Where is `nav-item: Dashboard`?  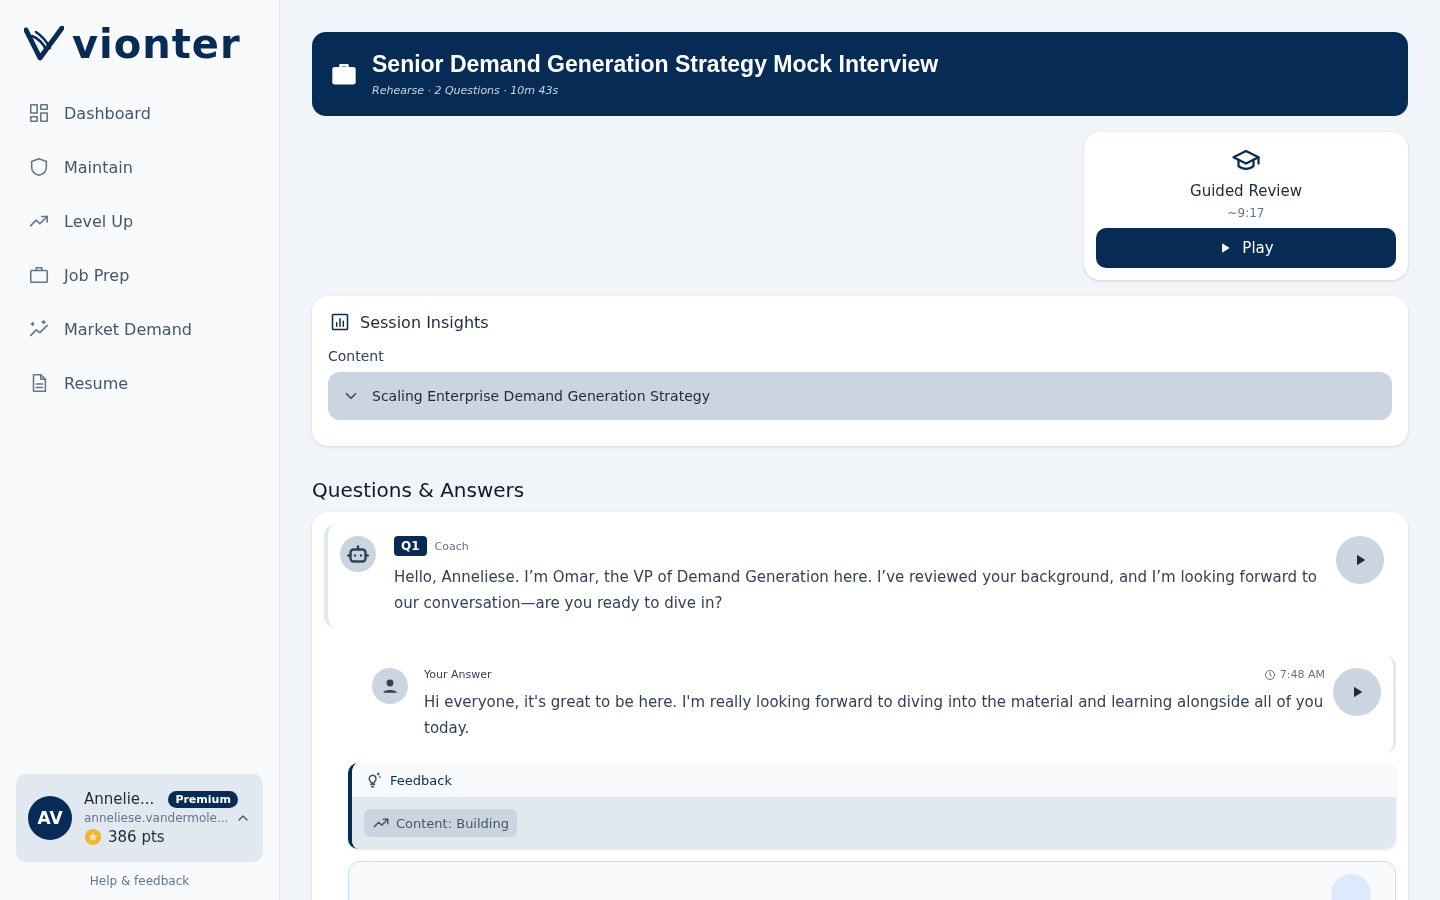
nav-item: Dashboard is located at coordinates (139, 113).